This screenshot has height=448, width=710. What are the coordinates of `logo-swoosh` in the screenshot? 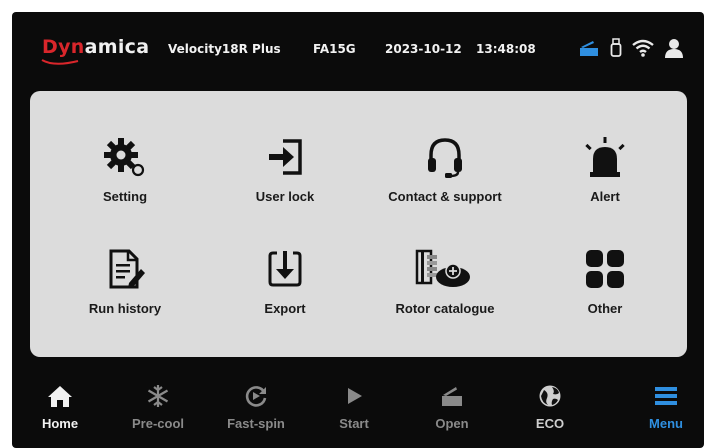 It's located at (60, 62).